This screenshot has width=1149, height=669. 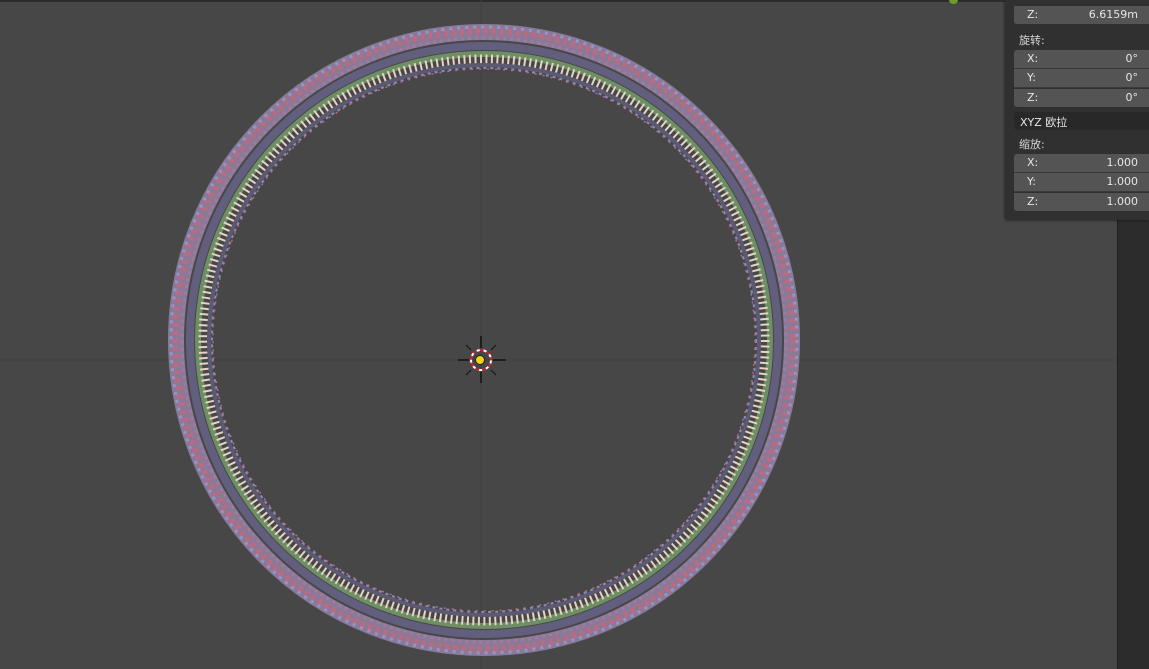 I want to click on location-z-field: Z: 6.6159m, so click(x=1081, y=15).